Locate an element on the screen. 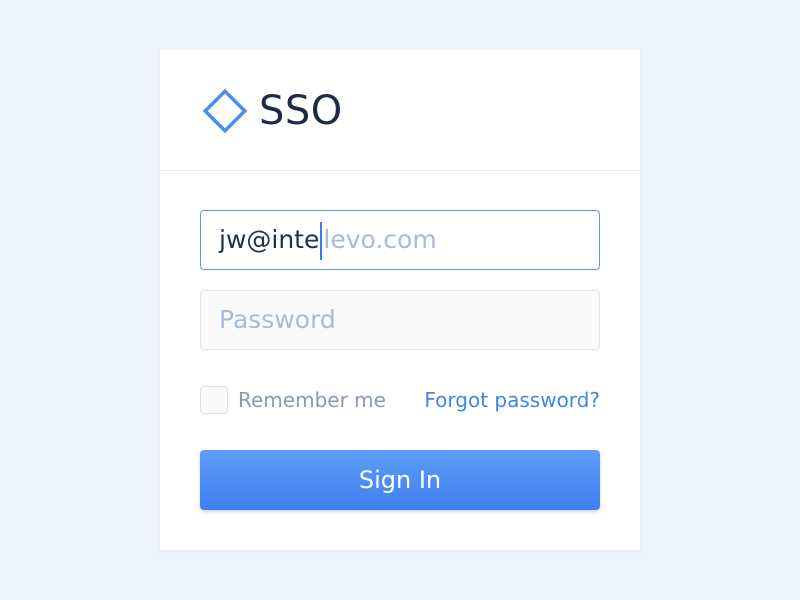  brand-name: SSO is located at coordinates (301, 111).